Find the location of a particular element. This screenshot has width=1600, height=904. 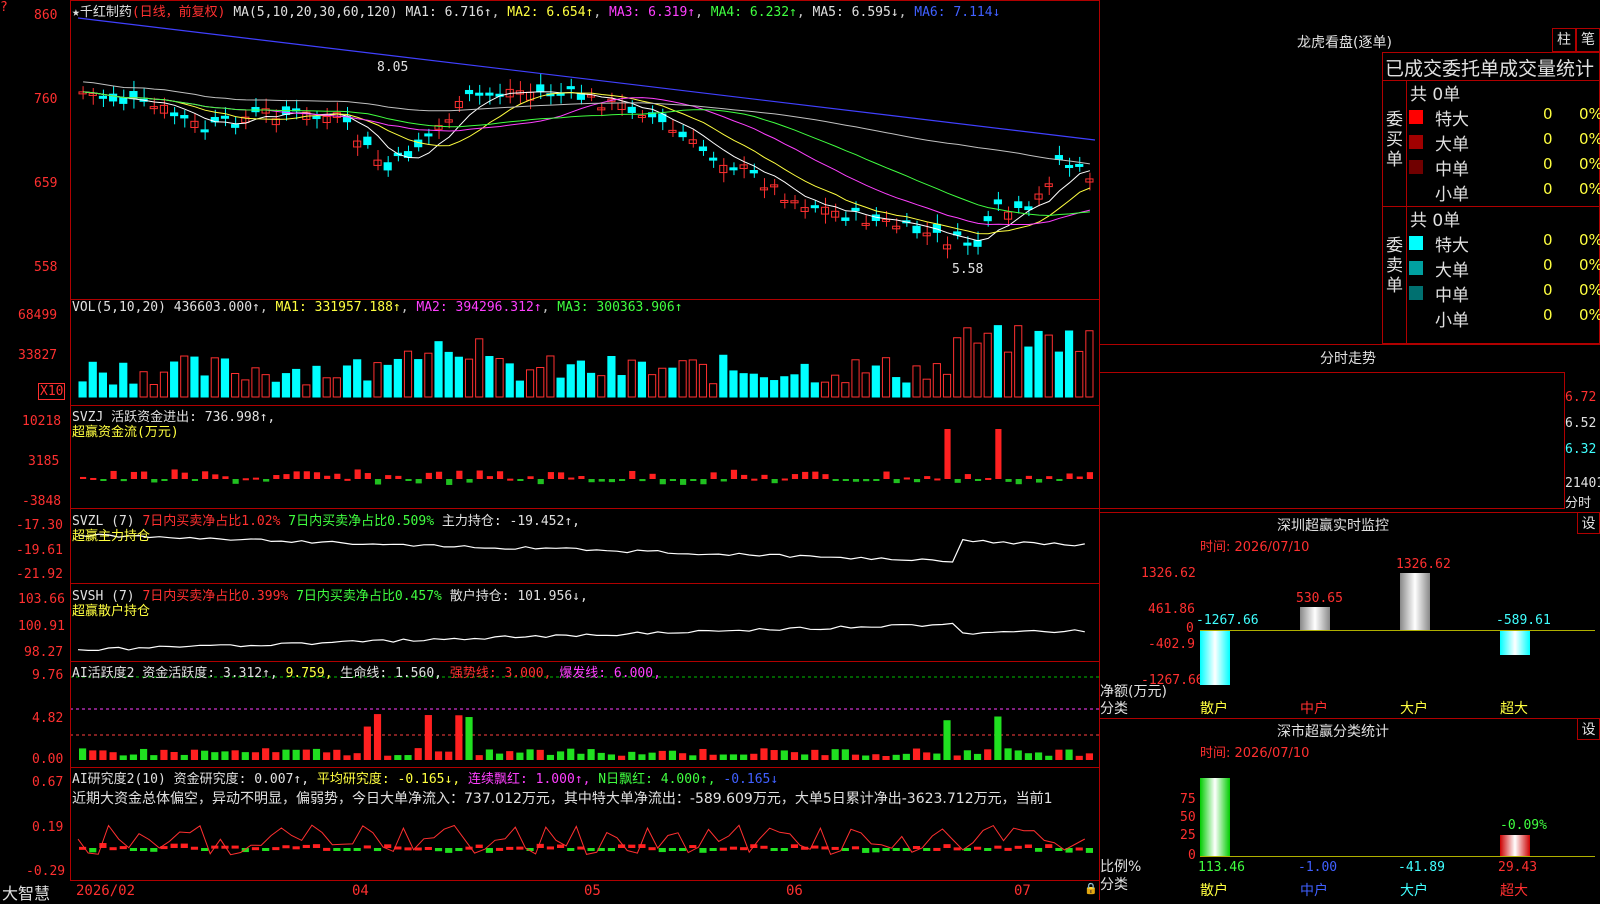

x-axis-label-3: 06 is located at coordinates (794, 891).